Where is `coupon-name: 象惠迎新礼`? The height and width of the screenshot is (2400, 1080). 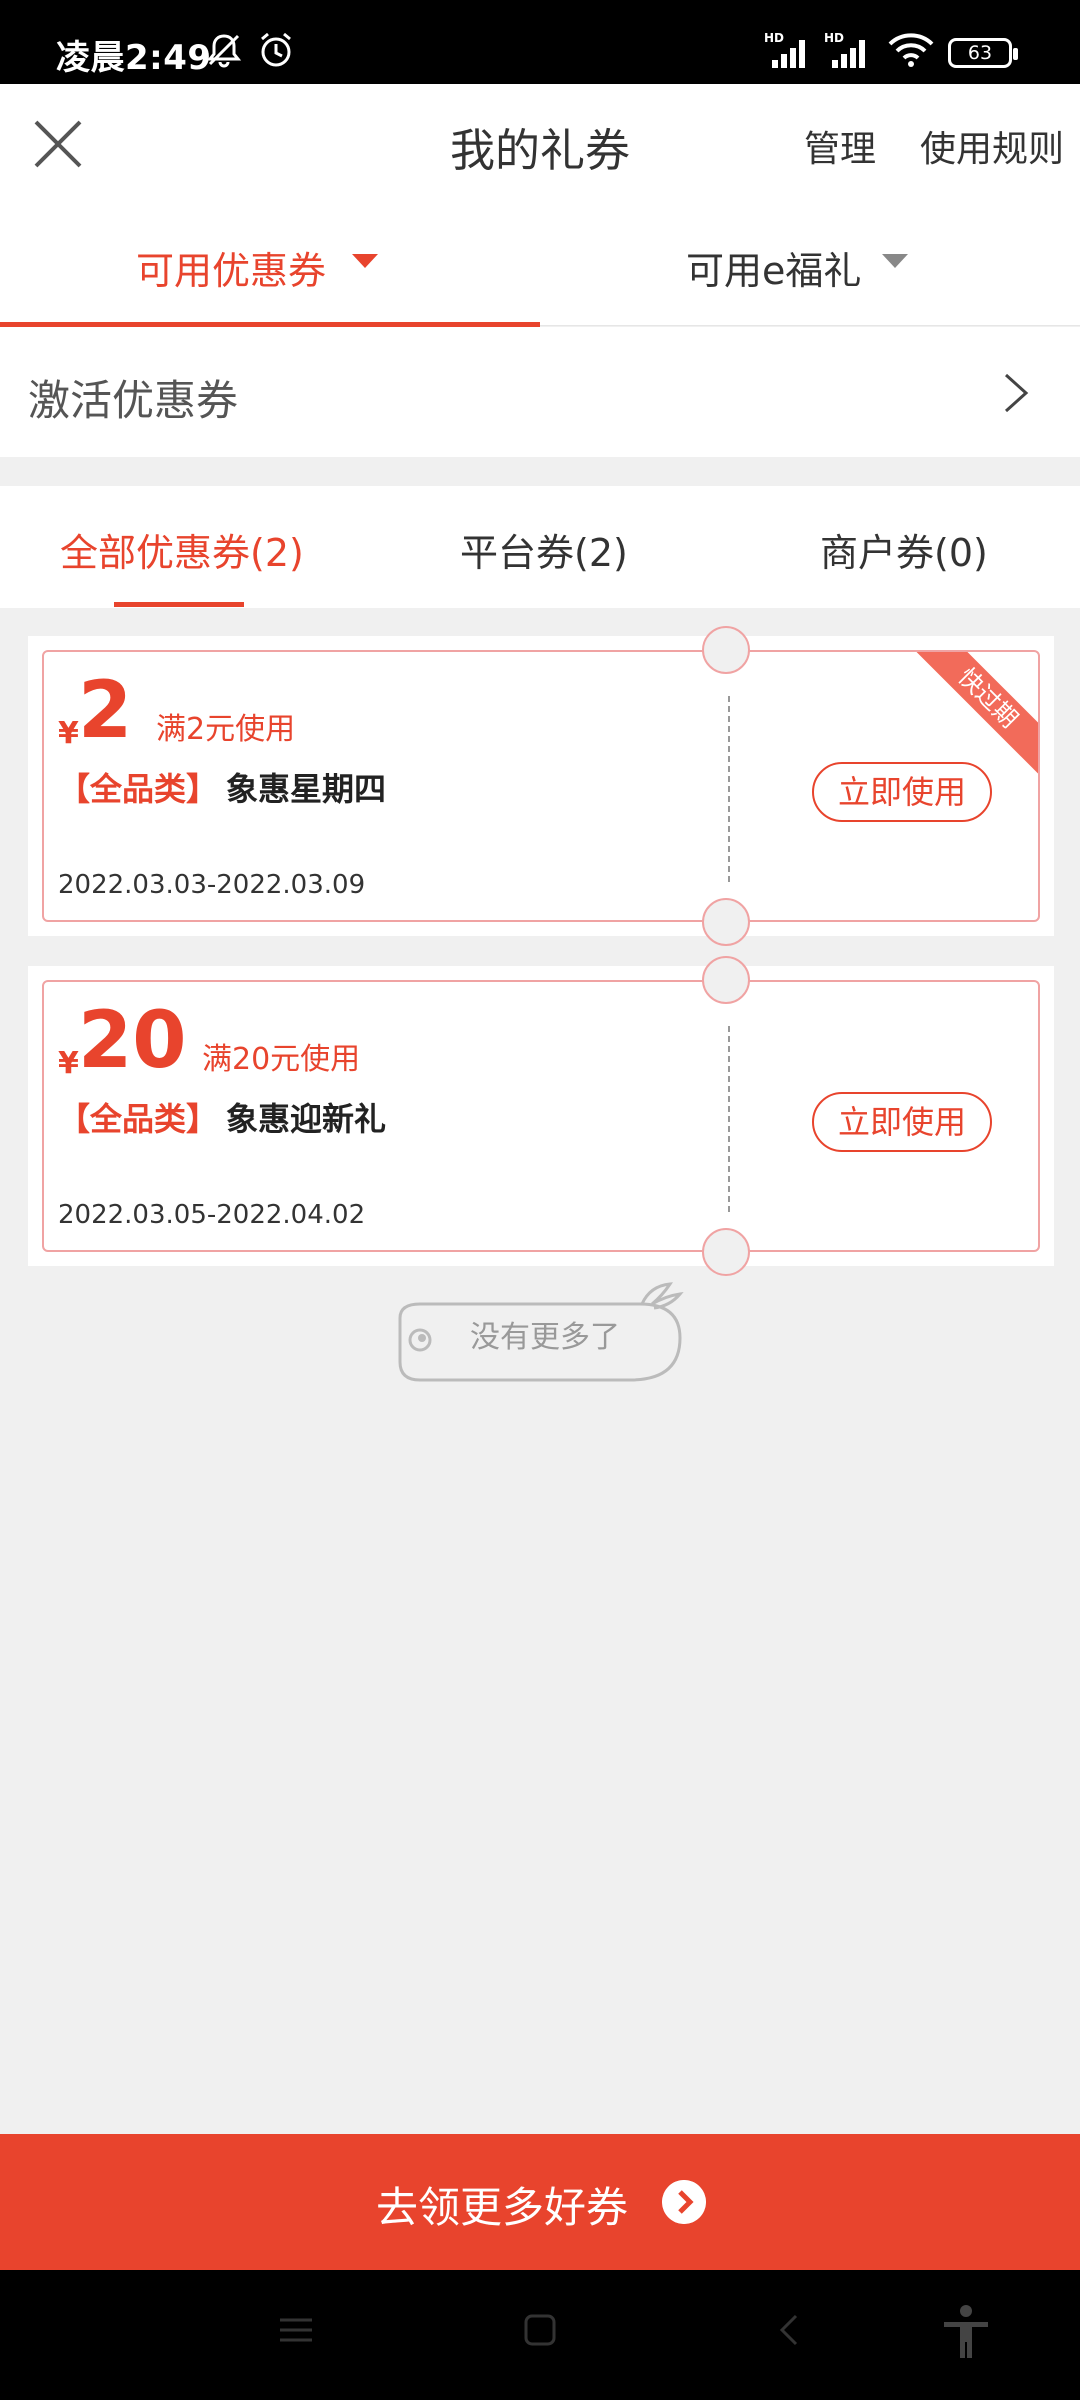
coupon-name: 象惠迎新礼 is located at coordinates (306, 1119).